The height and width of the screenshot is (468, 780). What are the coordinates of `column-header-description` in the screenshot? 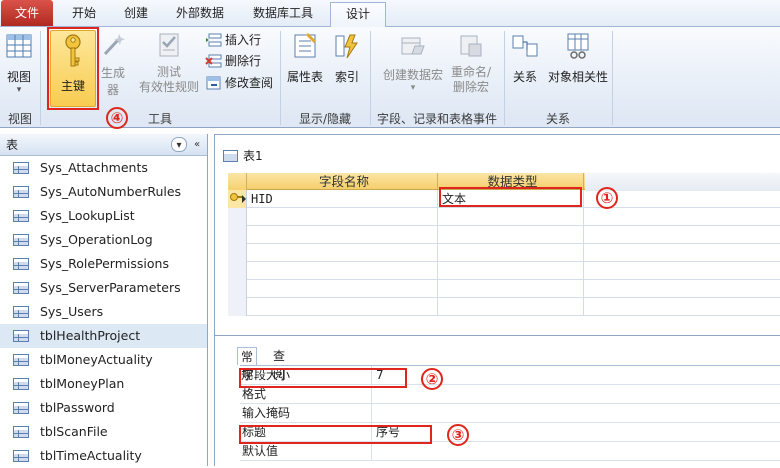 It's located at (682, 182).